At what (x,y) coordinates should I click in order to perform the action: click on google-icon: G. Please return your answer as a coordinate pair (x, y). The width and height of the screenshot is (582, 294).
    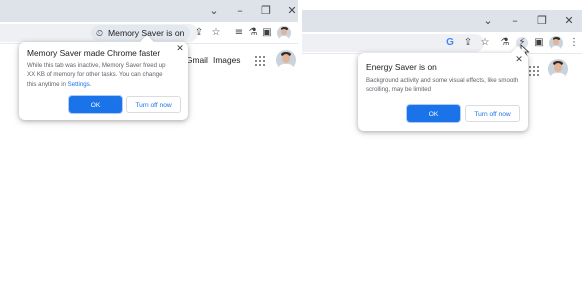
    Looking at the image, I should click on (450, 43).